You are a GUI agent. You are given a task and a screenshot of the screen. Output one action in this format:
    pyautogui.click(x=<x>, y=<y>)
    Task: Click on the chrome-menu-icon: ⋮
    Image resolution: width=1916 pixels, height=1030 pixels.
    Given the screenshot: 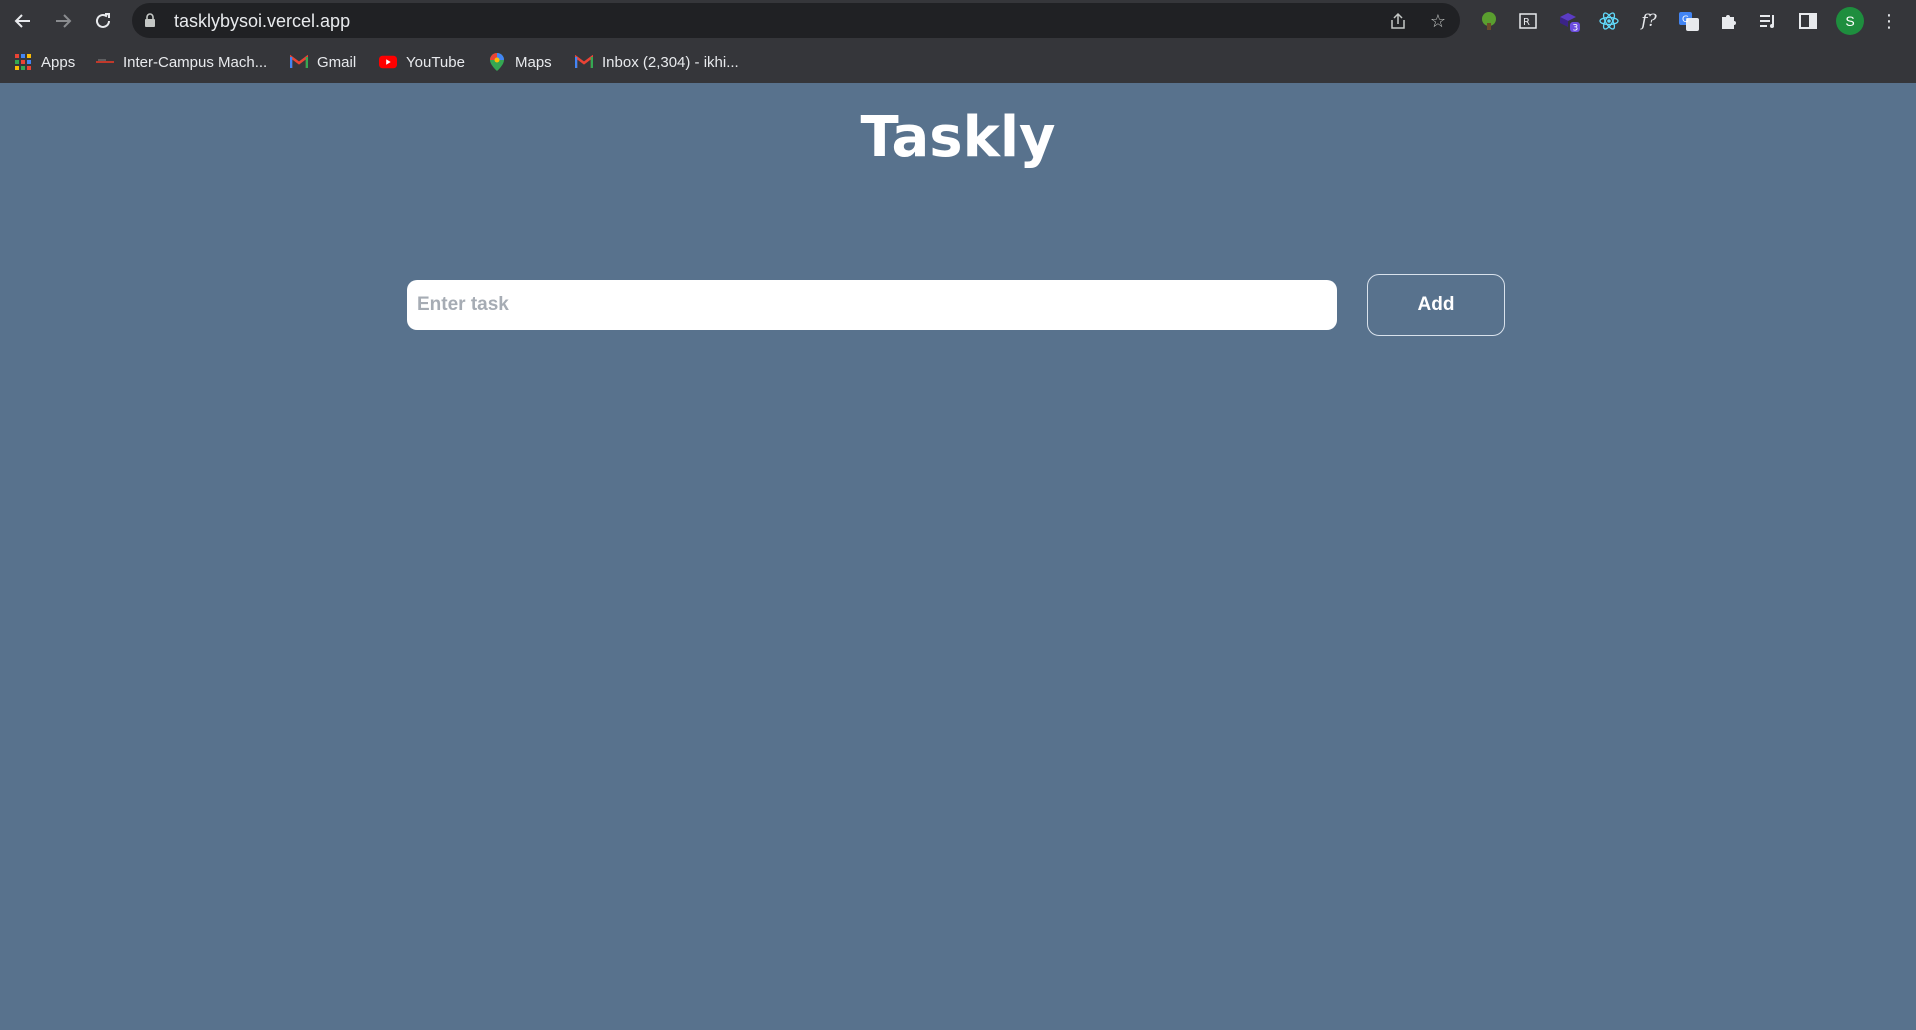 What is the action you would take?
    pyautogui.click(x=1889, y=21)
    